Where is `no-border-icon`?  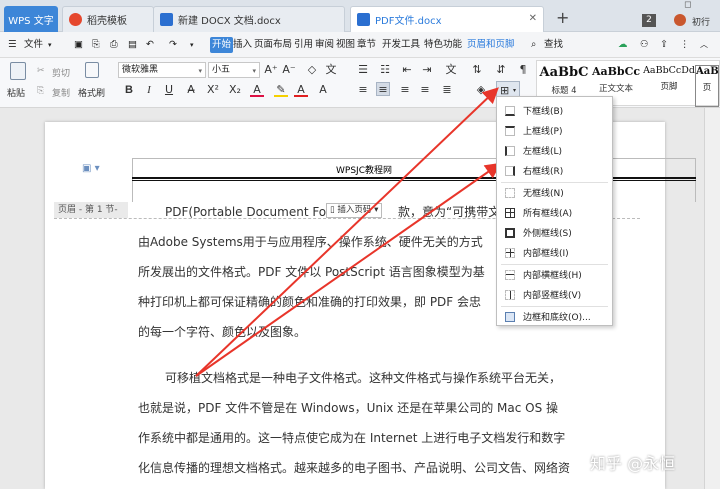
no-border-icon is located at coordinates (510, 192).